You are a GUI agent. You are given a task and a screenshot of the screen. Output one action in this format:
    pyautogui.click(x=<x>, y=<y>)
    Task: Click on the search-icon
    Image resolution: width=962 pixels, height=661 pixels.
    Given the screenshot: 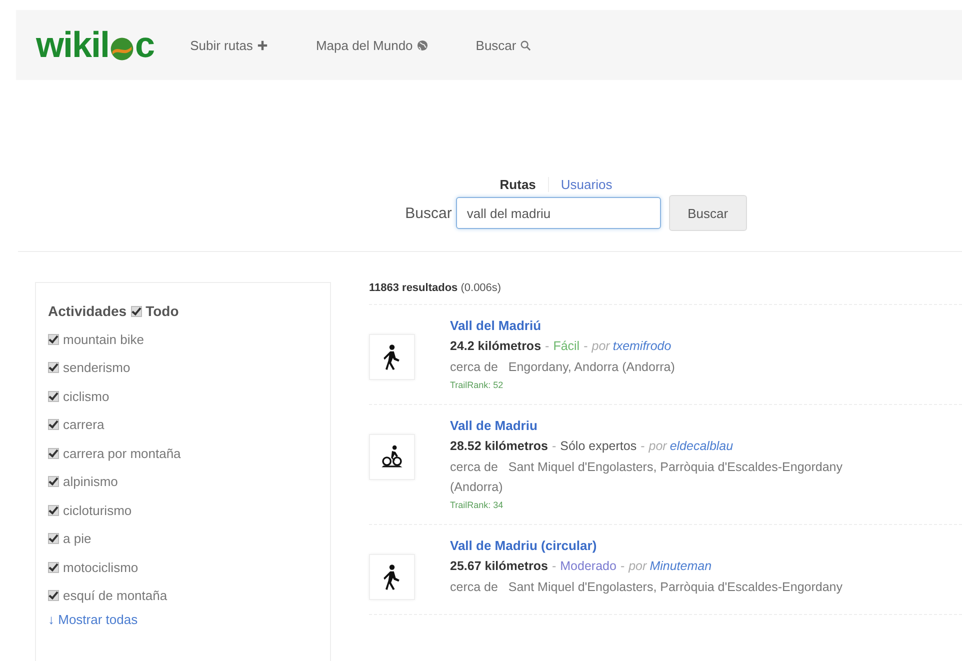 What is the action you would take?
    pyautogui.click(x=526, y=45)
    